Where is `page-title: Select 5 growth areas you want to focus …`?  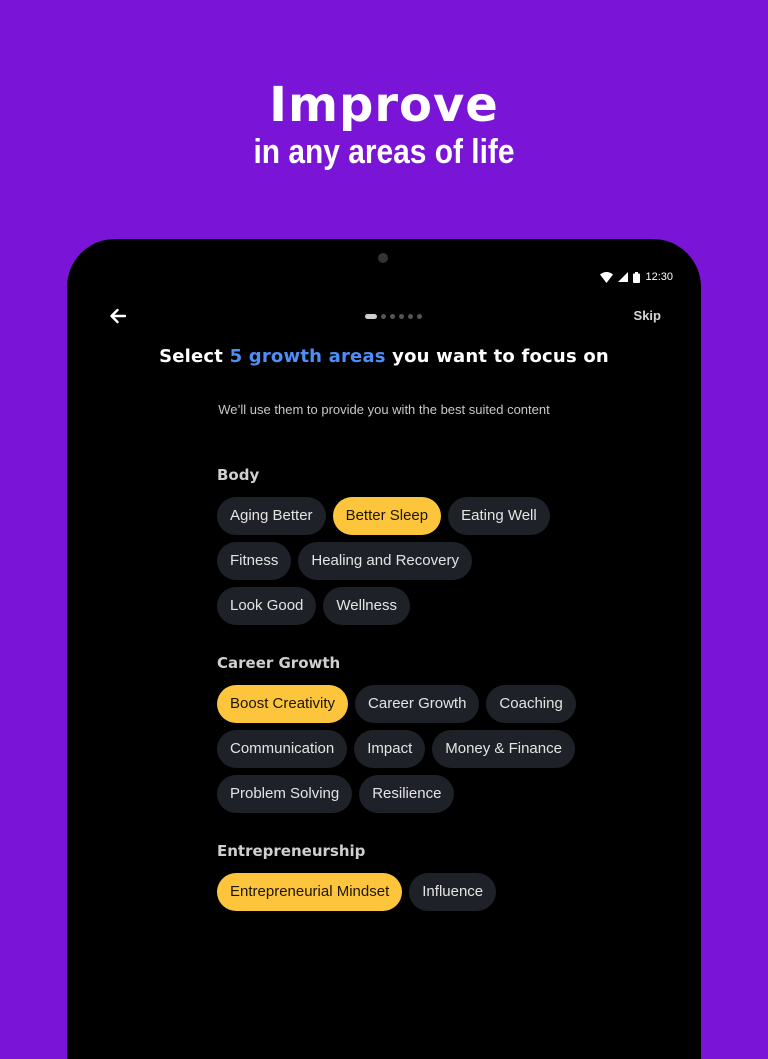
page-title: Select 5 growth areas you want to focus … is located at coordinates (384, 357).